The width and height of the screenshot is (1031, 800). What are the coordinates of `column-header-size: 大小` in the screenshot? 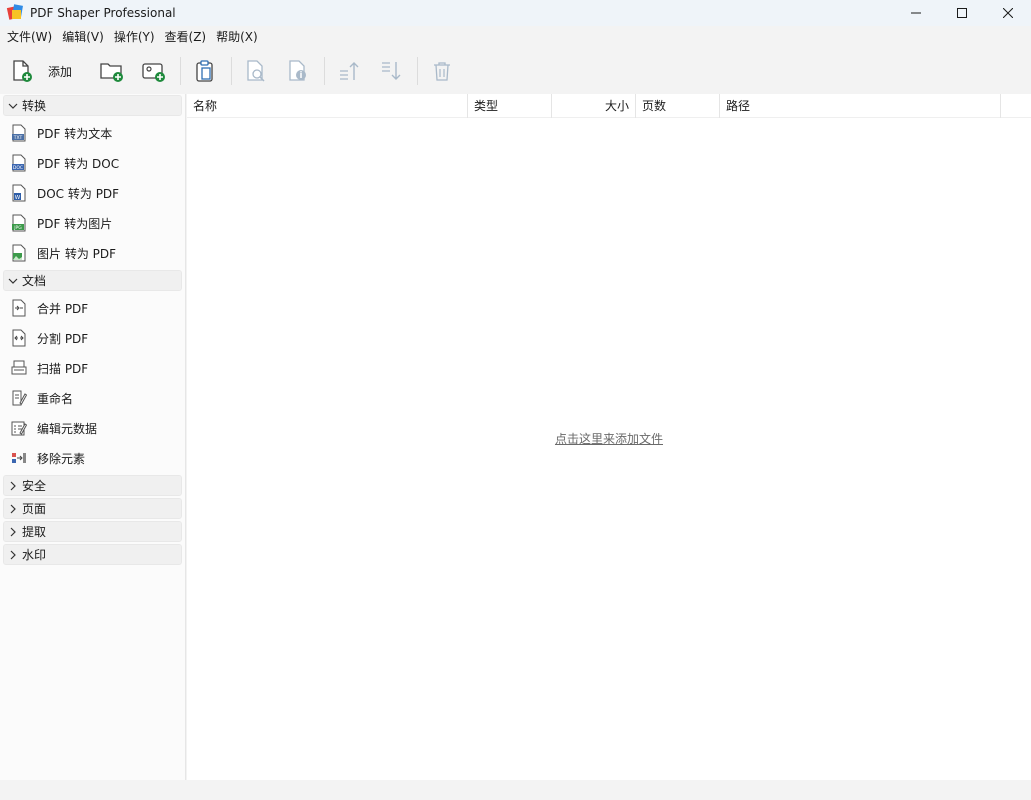 It's located at (594, 106).